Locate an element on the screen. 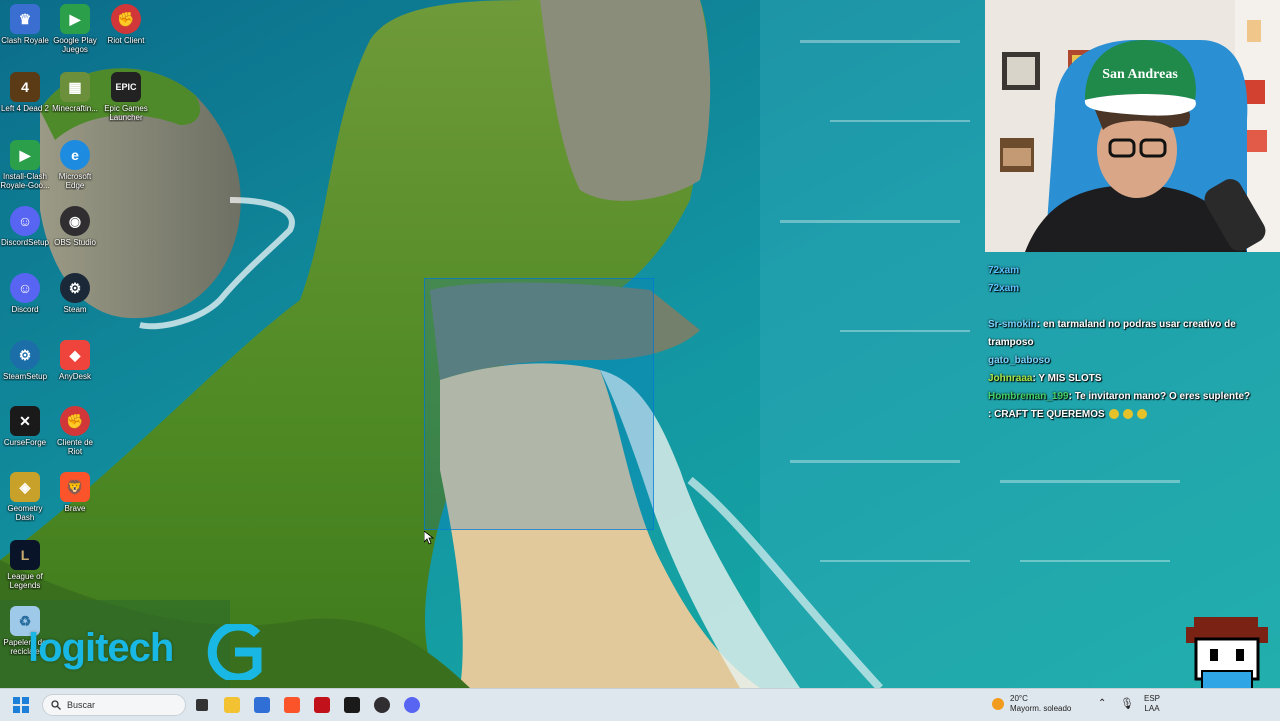 This screenshot has height=721, width=1280. store-icon is located at coordinates (262, 705).